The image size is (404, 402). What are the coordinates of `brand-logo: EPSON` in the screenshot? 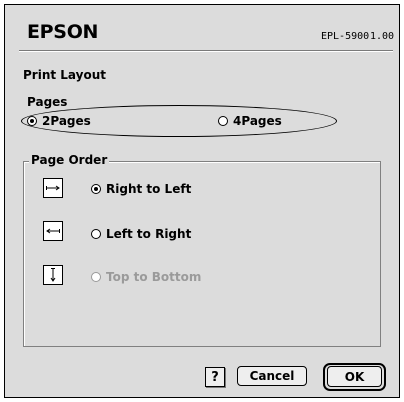 It's located at (63, 32).